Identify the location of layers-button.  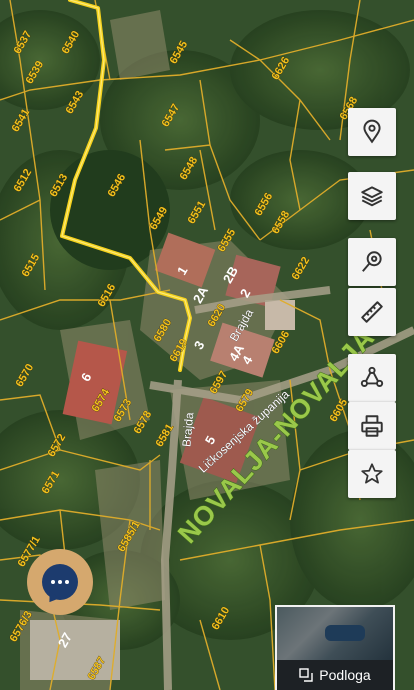
(372, 196).